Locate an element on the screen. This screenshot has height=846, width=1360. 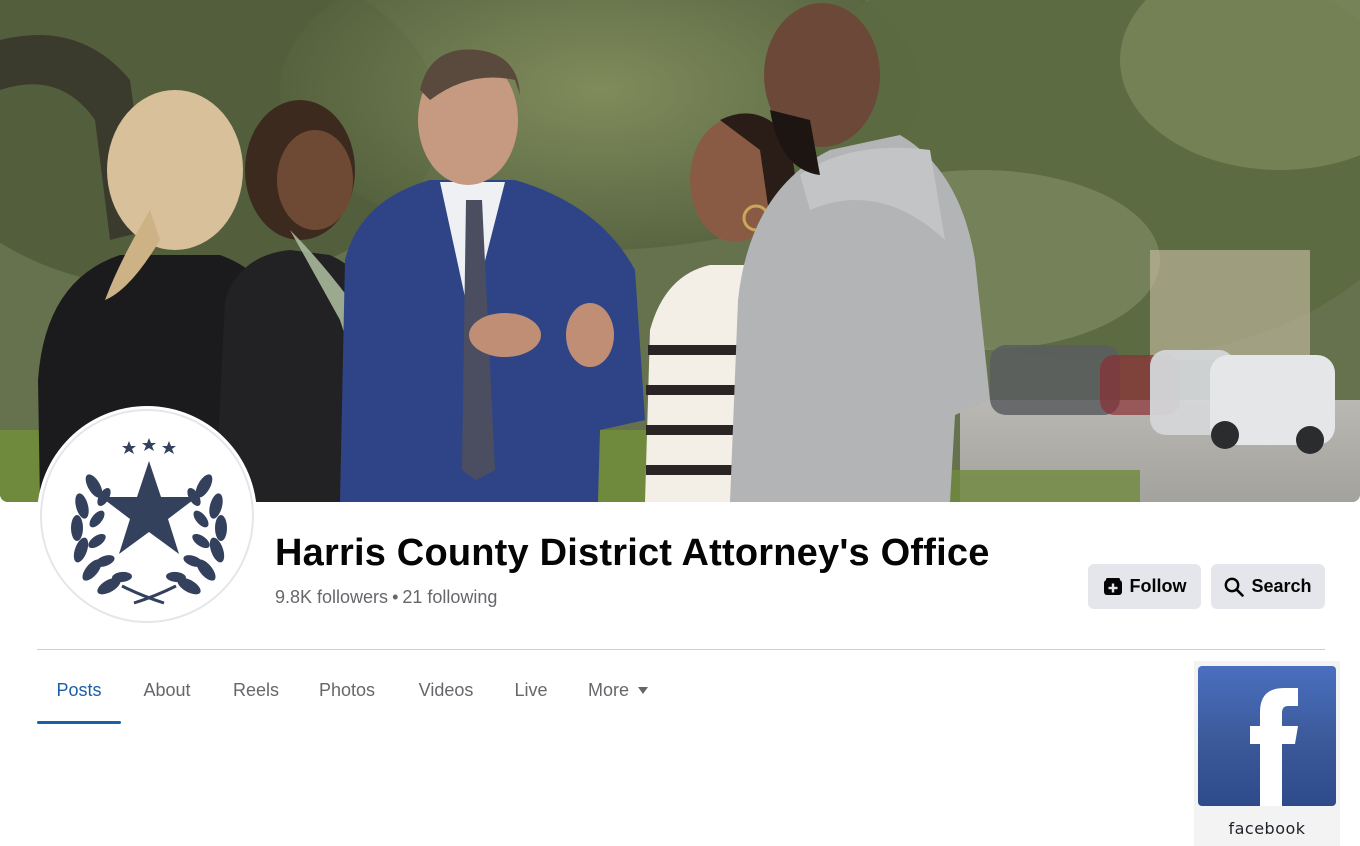
tab-more: More is located at coordinates (618, 690).